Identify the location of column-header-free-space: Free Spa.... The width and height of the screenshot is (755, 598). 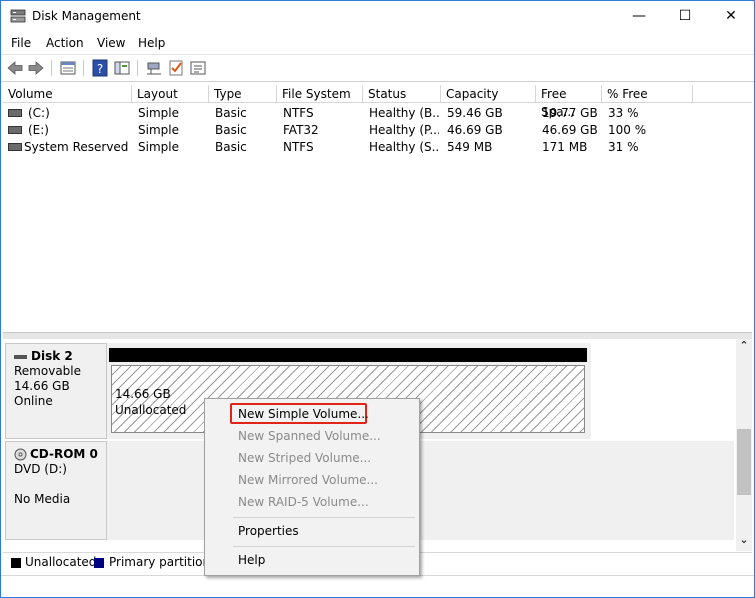
(569, 102).